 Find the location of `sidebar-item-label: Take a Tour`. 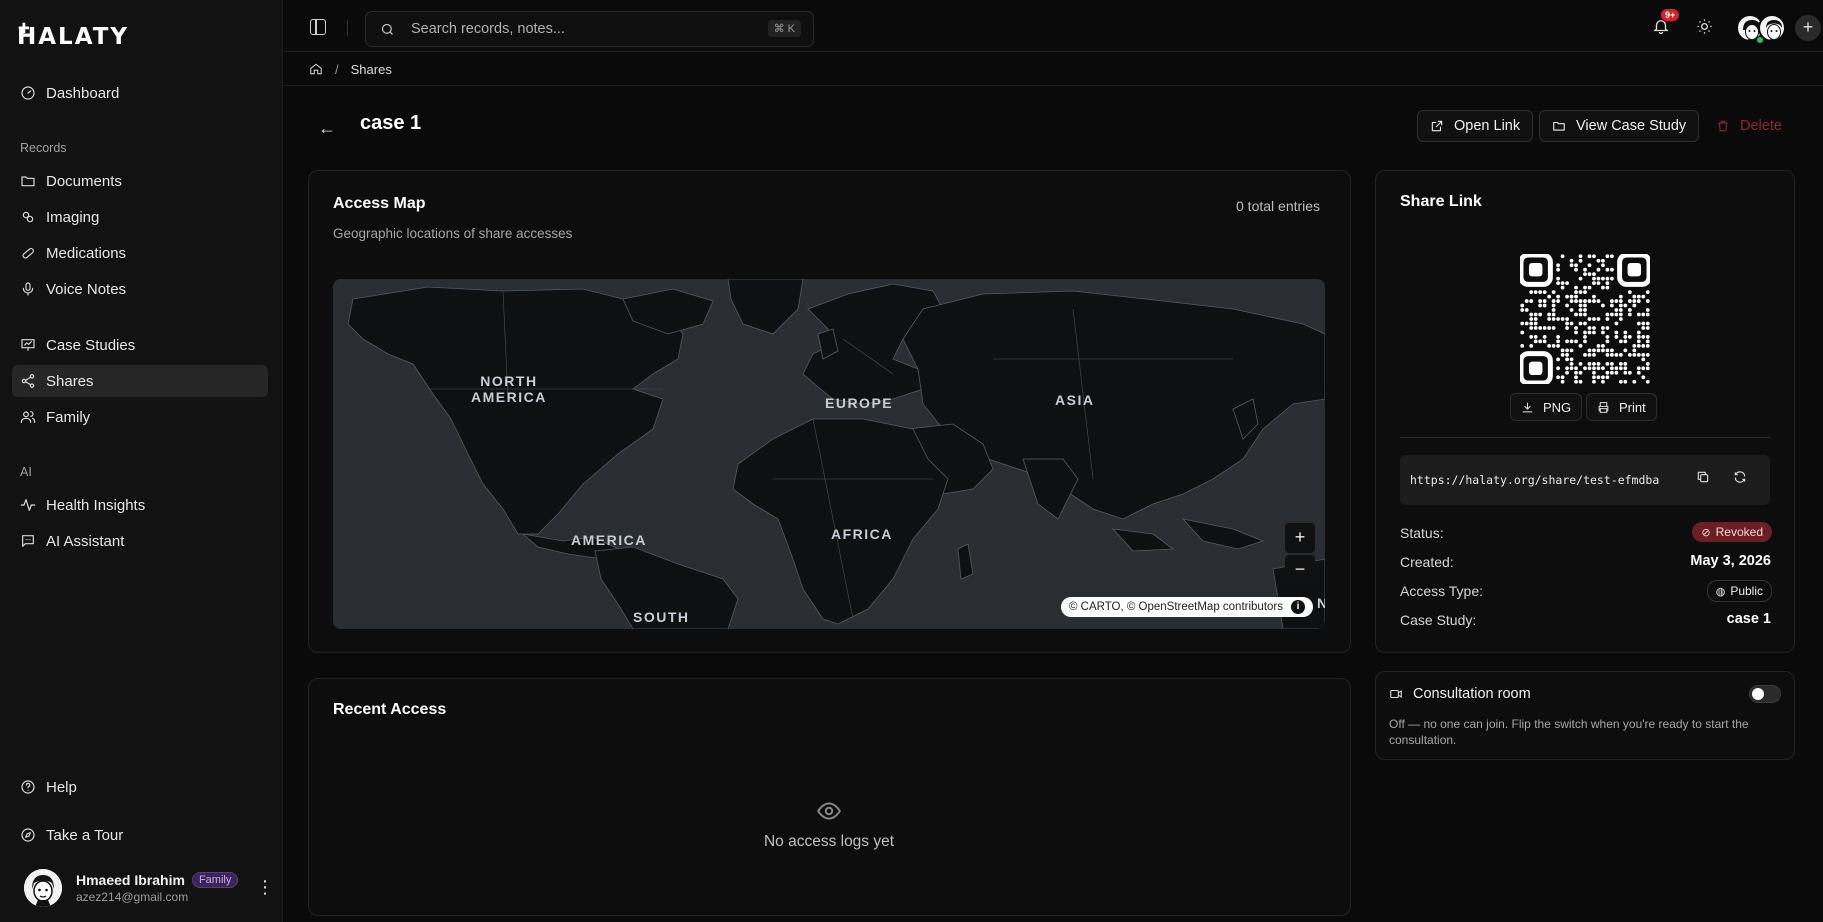

sidebar-item-label: Take a Tour is located at coordinates (85, 835).